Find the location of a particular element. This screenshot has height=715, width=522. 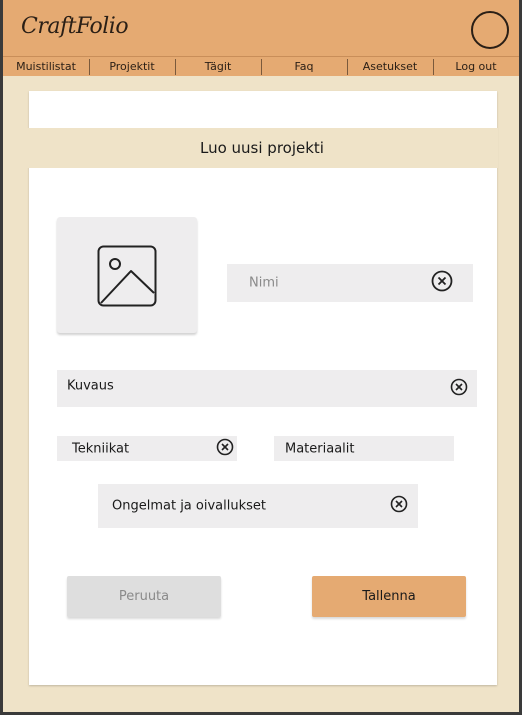

clear-problems-insights-icon is located at coordinates (399, 506).